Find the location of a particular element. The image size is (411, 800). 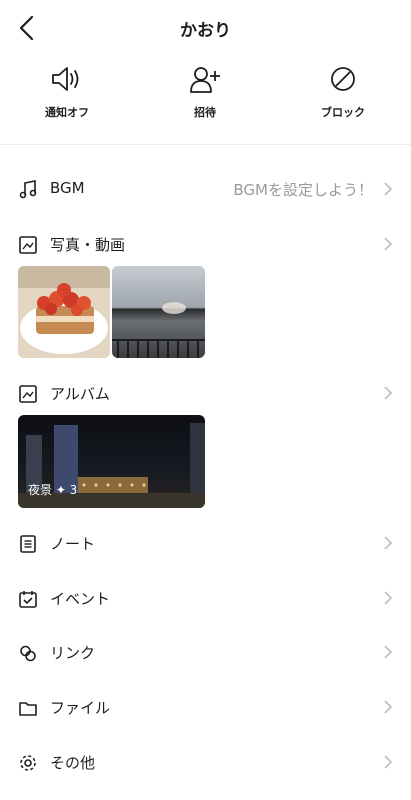

invite-button: 招待 is located at coordinates (205, 90).